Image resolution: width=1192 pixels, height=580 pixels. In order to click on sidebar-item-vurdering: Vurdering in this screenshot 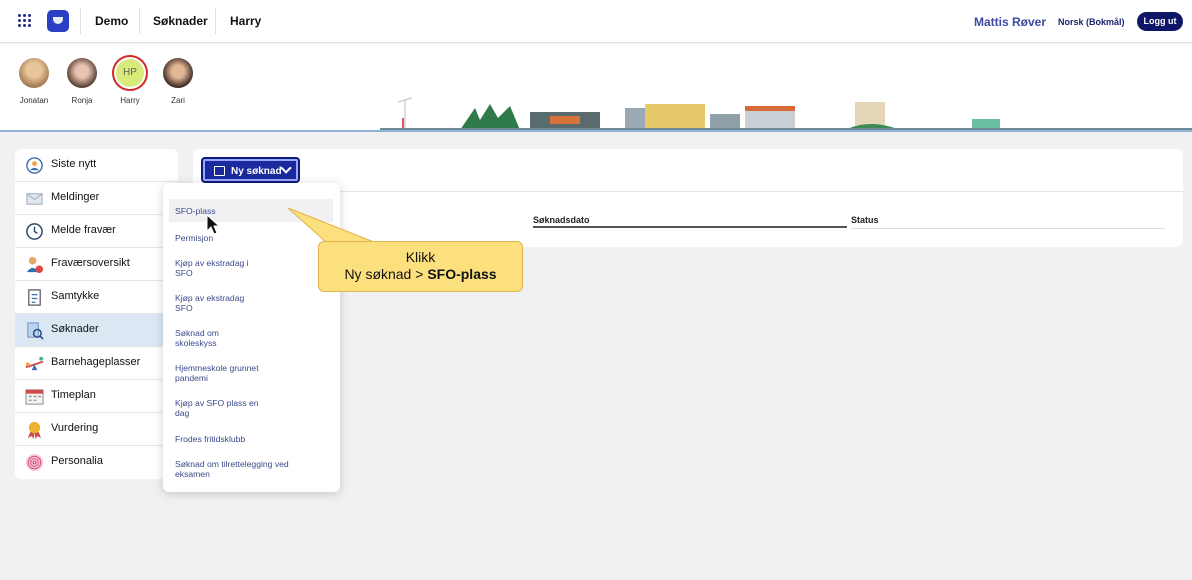, I will do `click(96, 429)`.